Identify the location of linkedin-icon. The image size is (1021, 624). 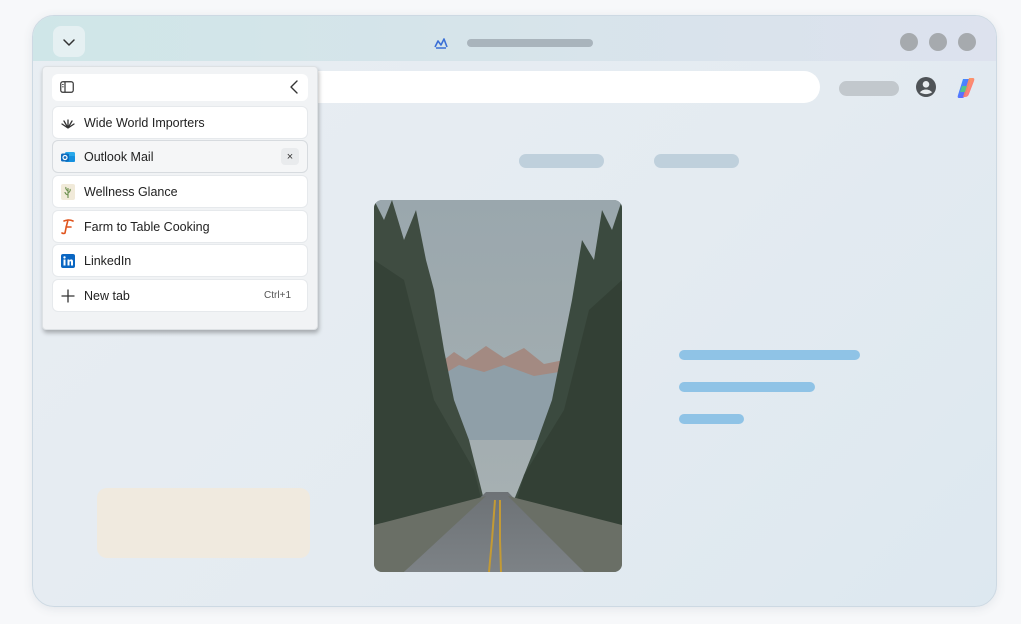
(68, 261).